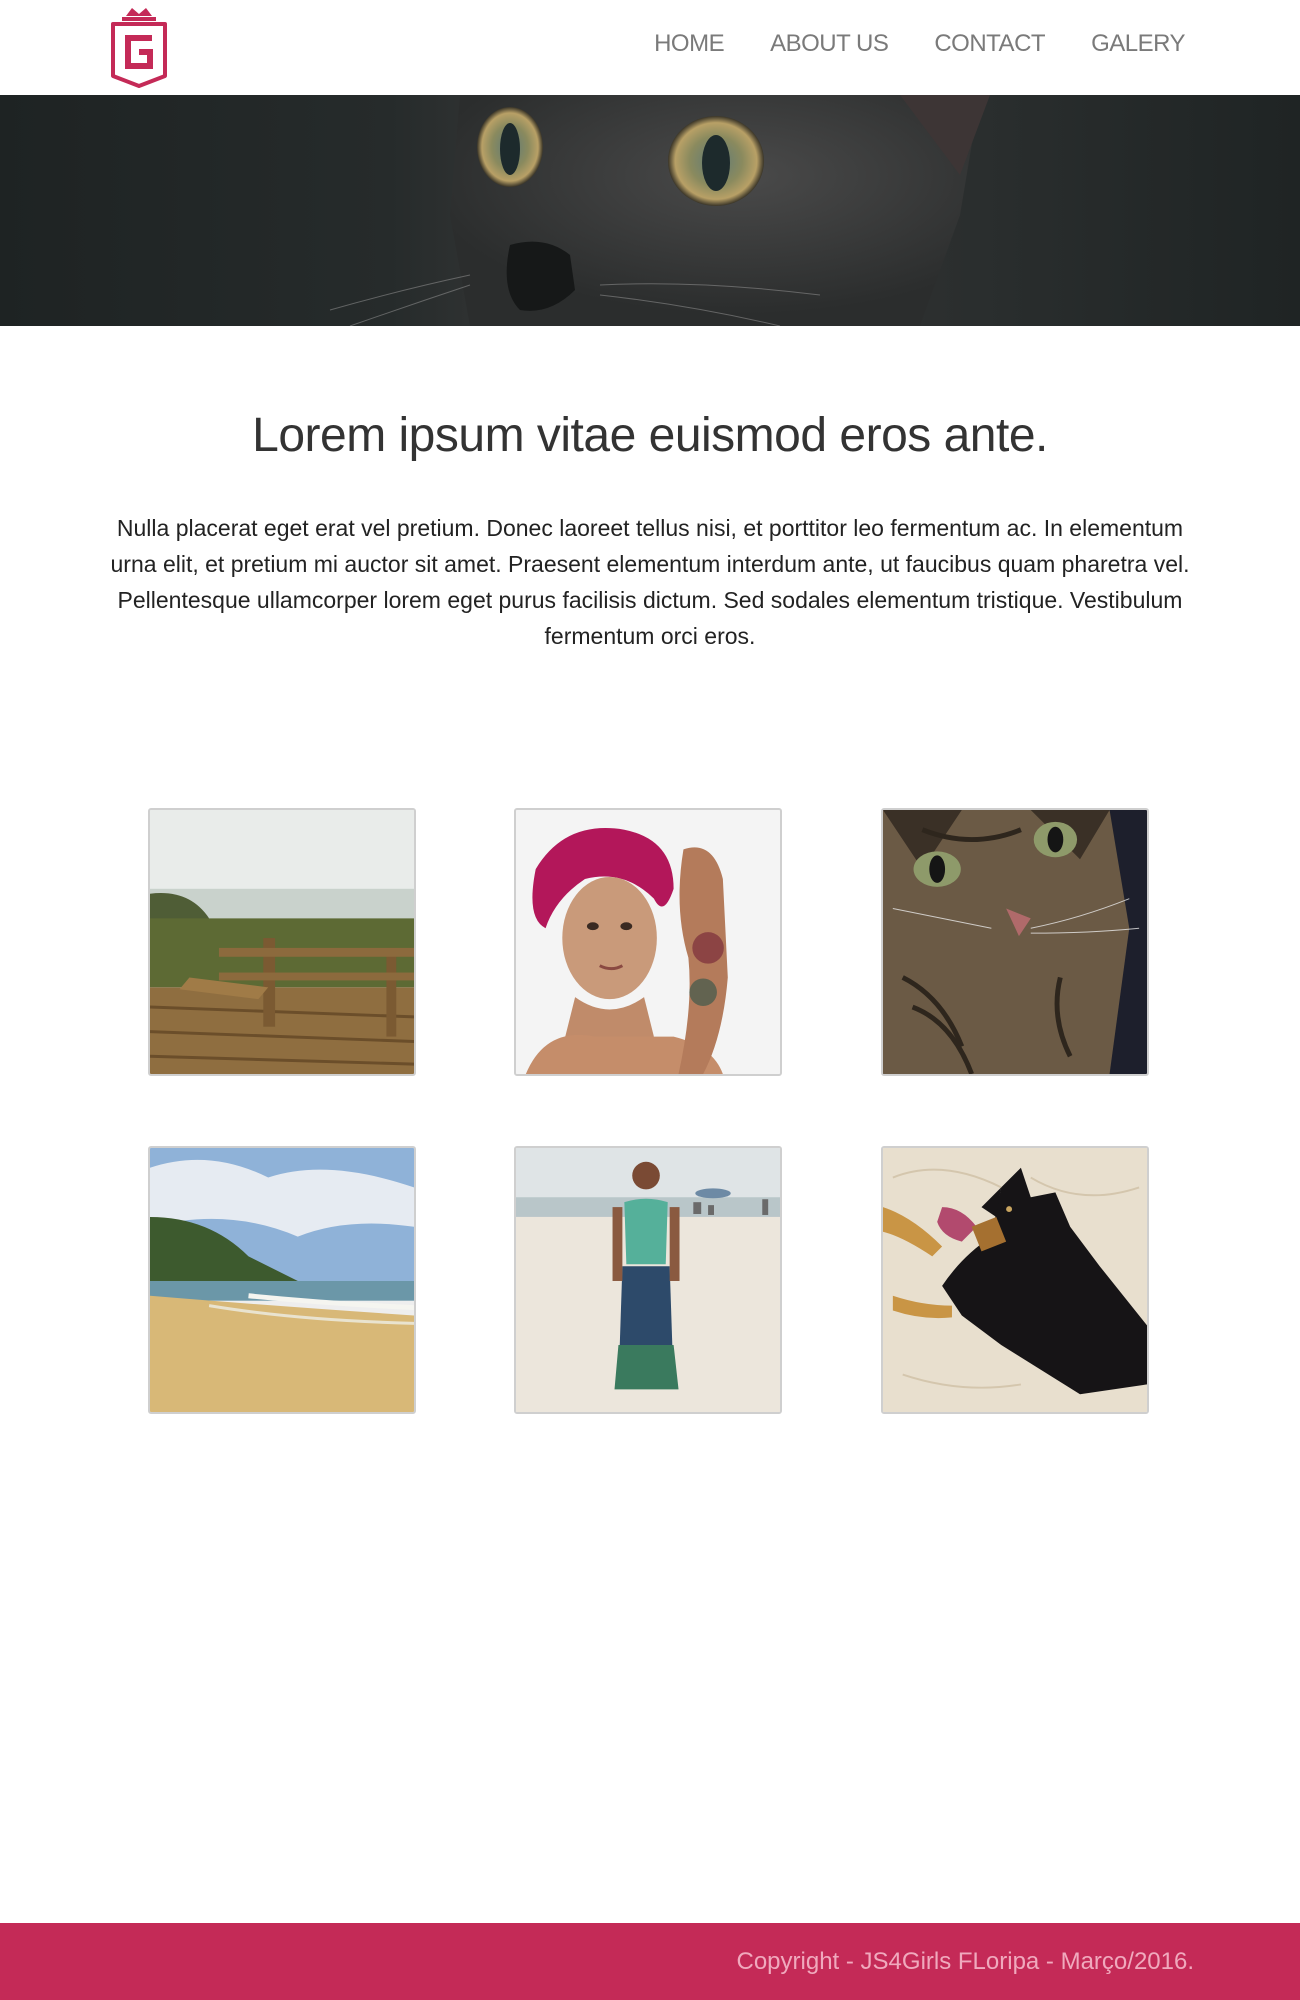  Describe the element at coordinates (650, 47) in the screenshot. I see `site-header: HOME ABOUT US CONTACT GALERY` at that location.